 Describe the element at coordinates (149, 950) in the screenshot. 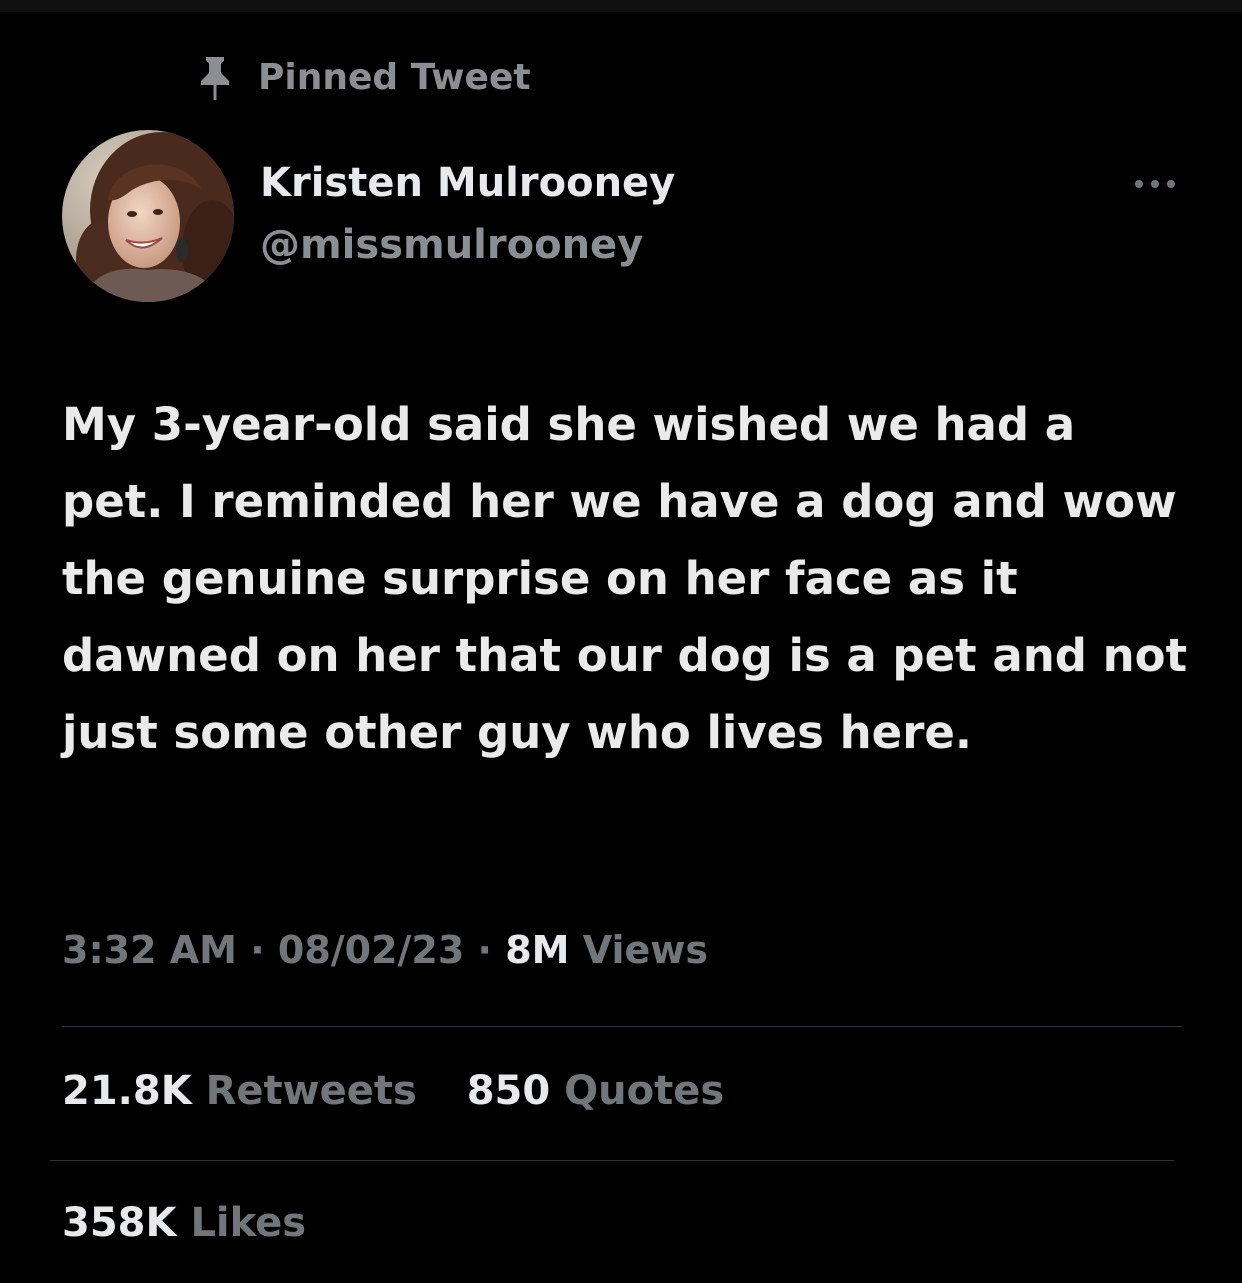

I see `tweet-time: 3:32 AM` at that location.